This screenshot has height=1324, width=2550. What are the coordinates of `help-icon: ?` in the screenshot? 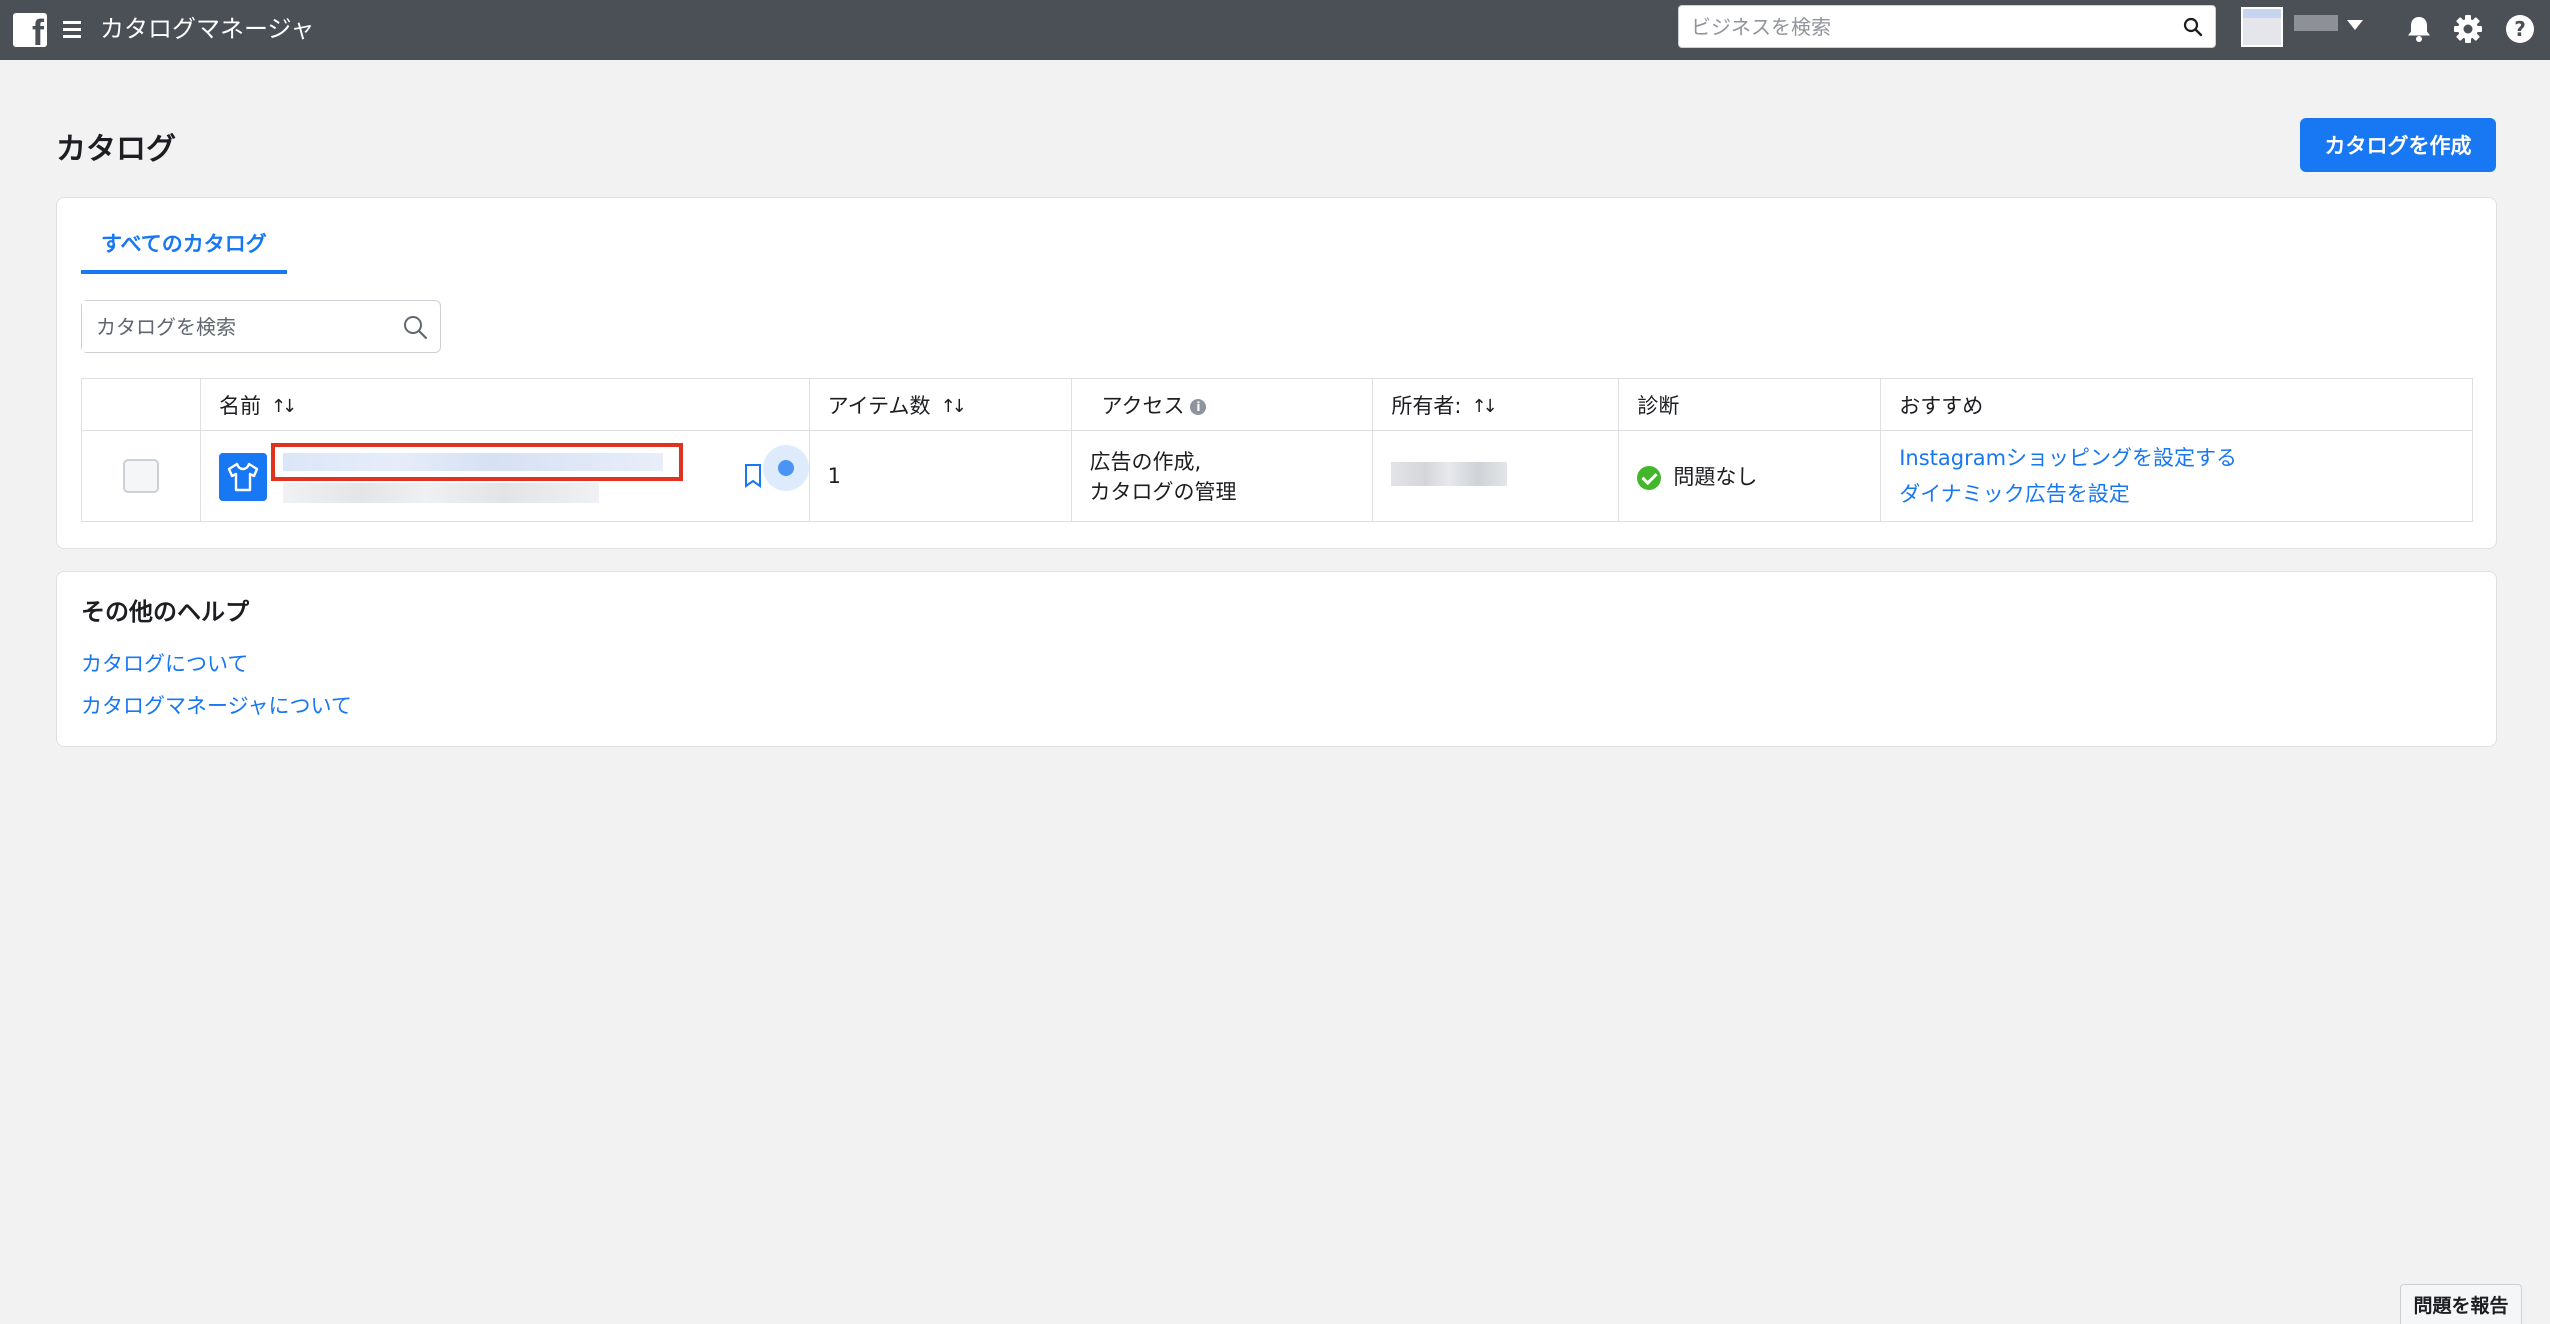 It's located at (2520, 29).